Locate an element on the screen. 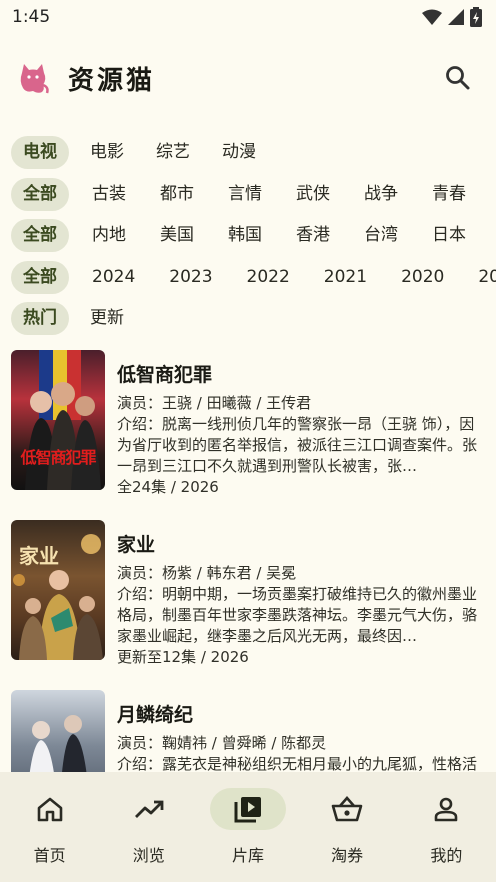 The width and height of the screenshot is (496, 882). bottom-nav: 首页 浏览 片库 淘券 我的 is located at coordinates (248, 827).